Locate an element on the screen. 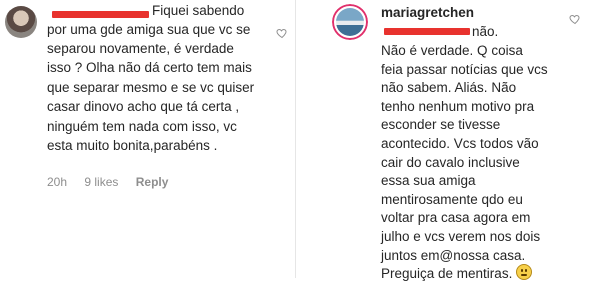  comment-line: voltar pra casa agora em is located at coordinates (456, 218).